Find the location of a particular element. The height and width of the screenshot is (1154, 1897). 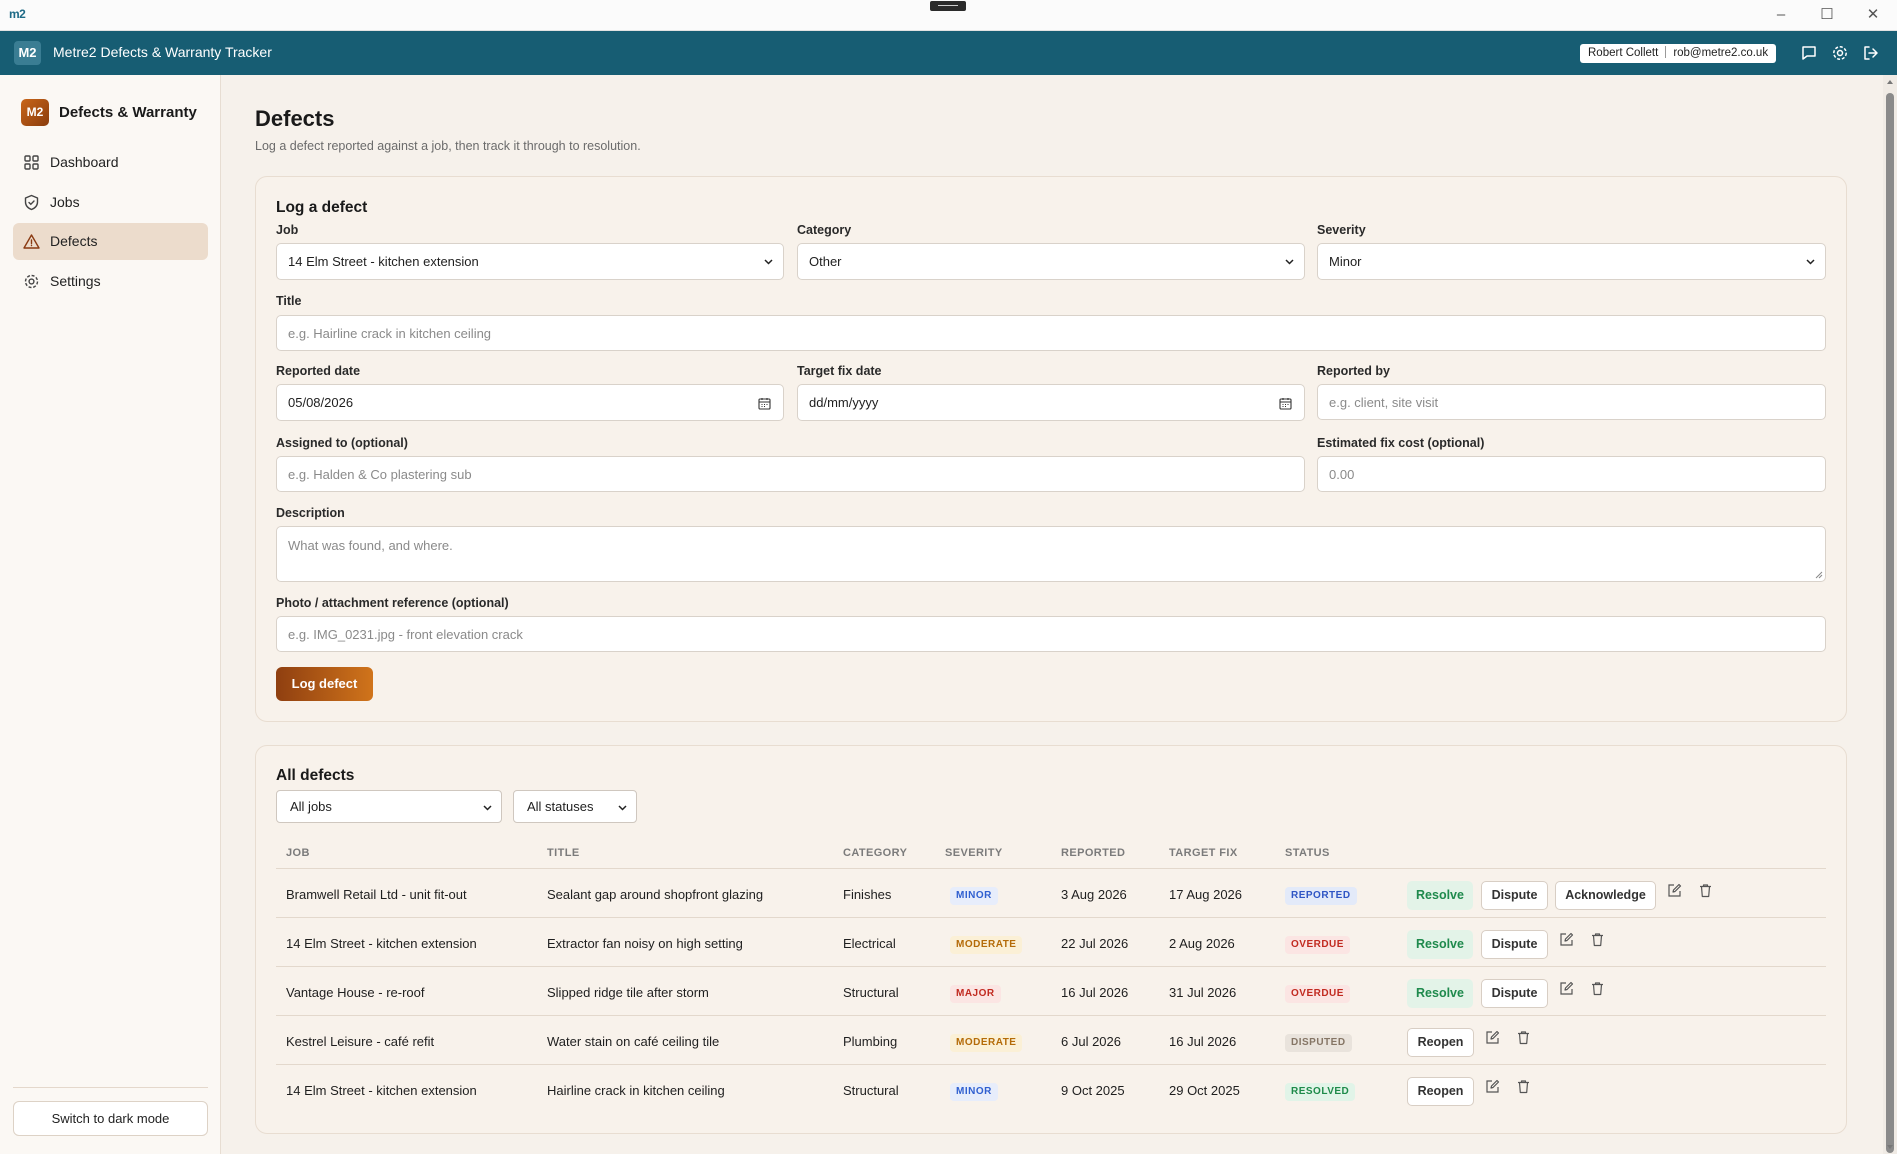

resize-grip-icon is located at coordinates (1819, 575).